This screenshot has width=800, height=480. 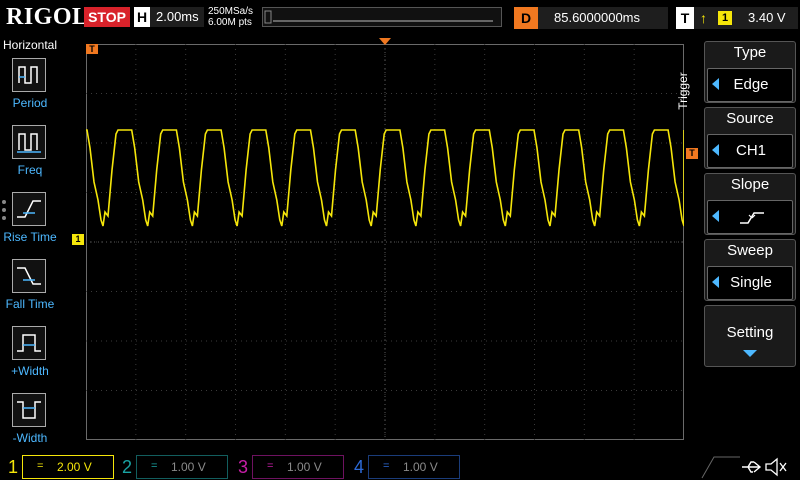 I want to click on channel1-ground-marker: 1, so click(x=78, y=239).